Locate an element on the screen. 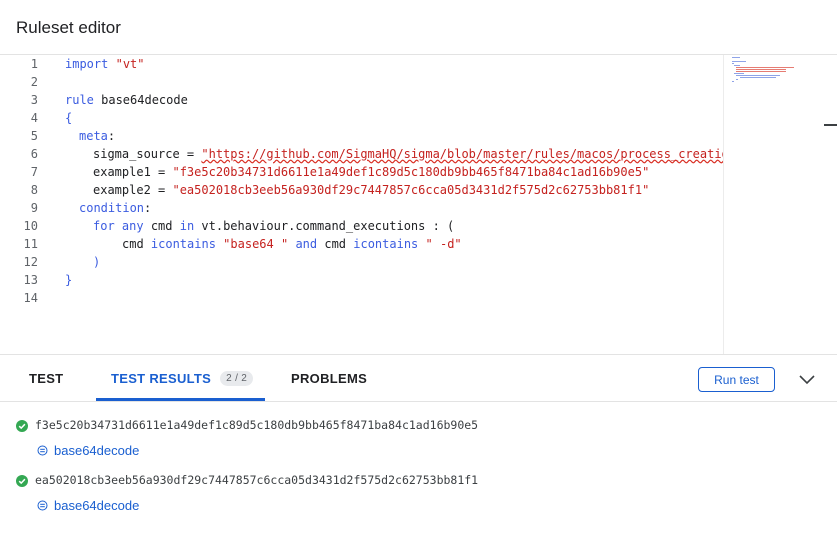 The image size is (837, 556). code-keyword: rule is located at coordinates (79, 100).